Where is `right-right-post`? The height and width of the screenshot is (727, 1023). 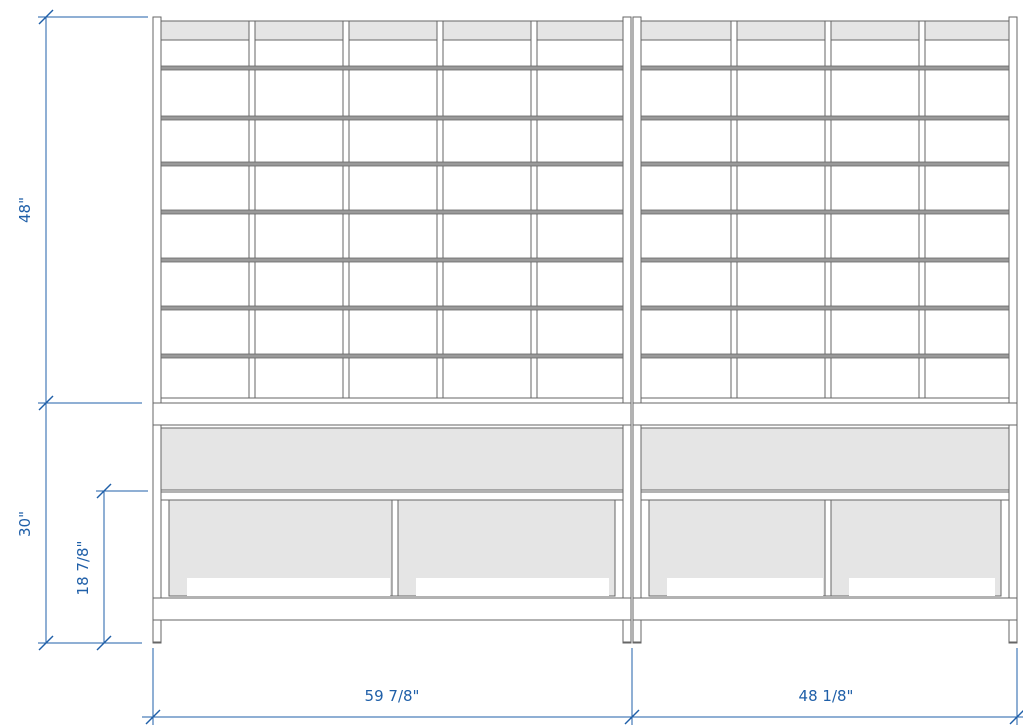 right-right-post is located at coordinates (1013, 330).